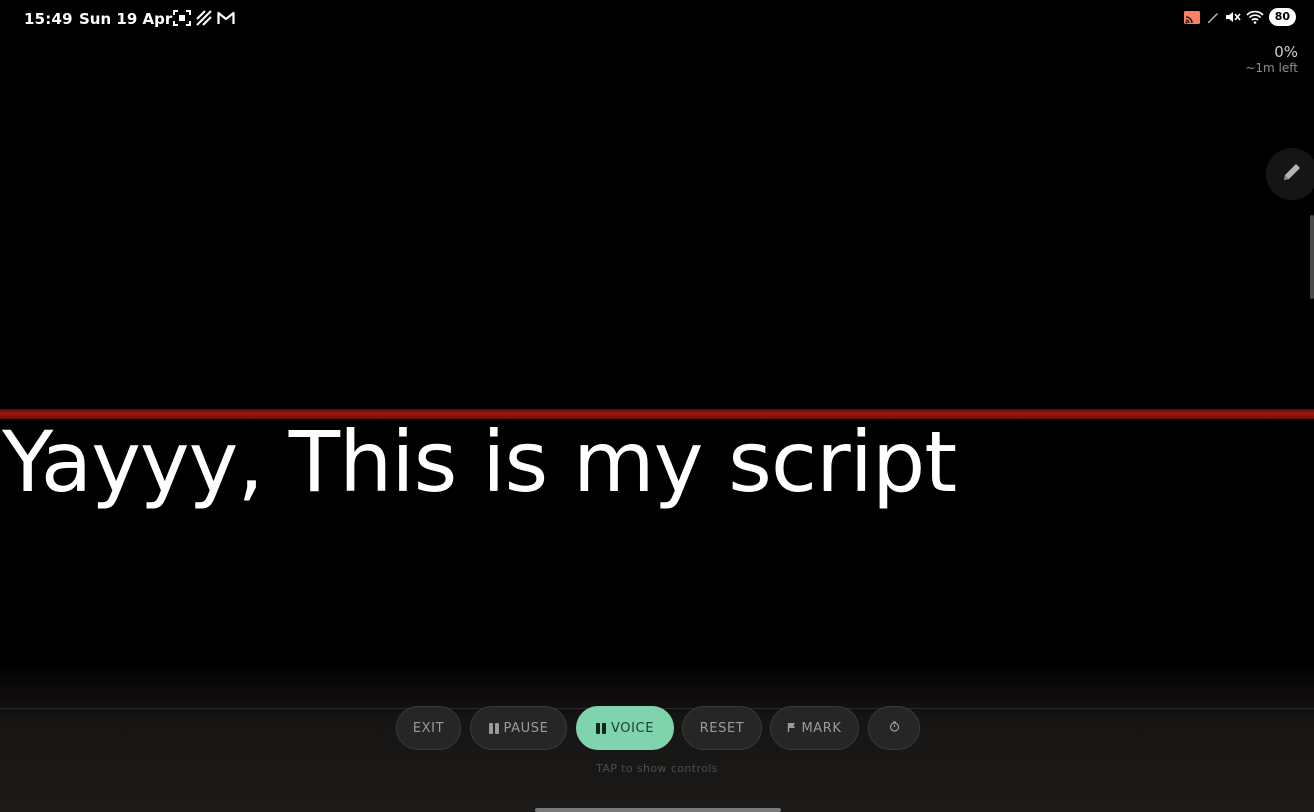 Image resolution: width=1314 pixels, height=812 pixels. What do you see at coordinates (1286, 52) in the screenshot?
I see `progress-percent: 0%` at bounding box center [1286, 52].